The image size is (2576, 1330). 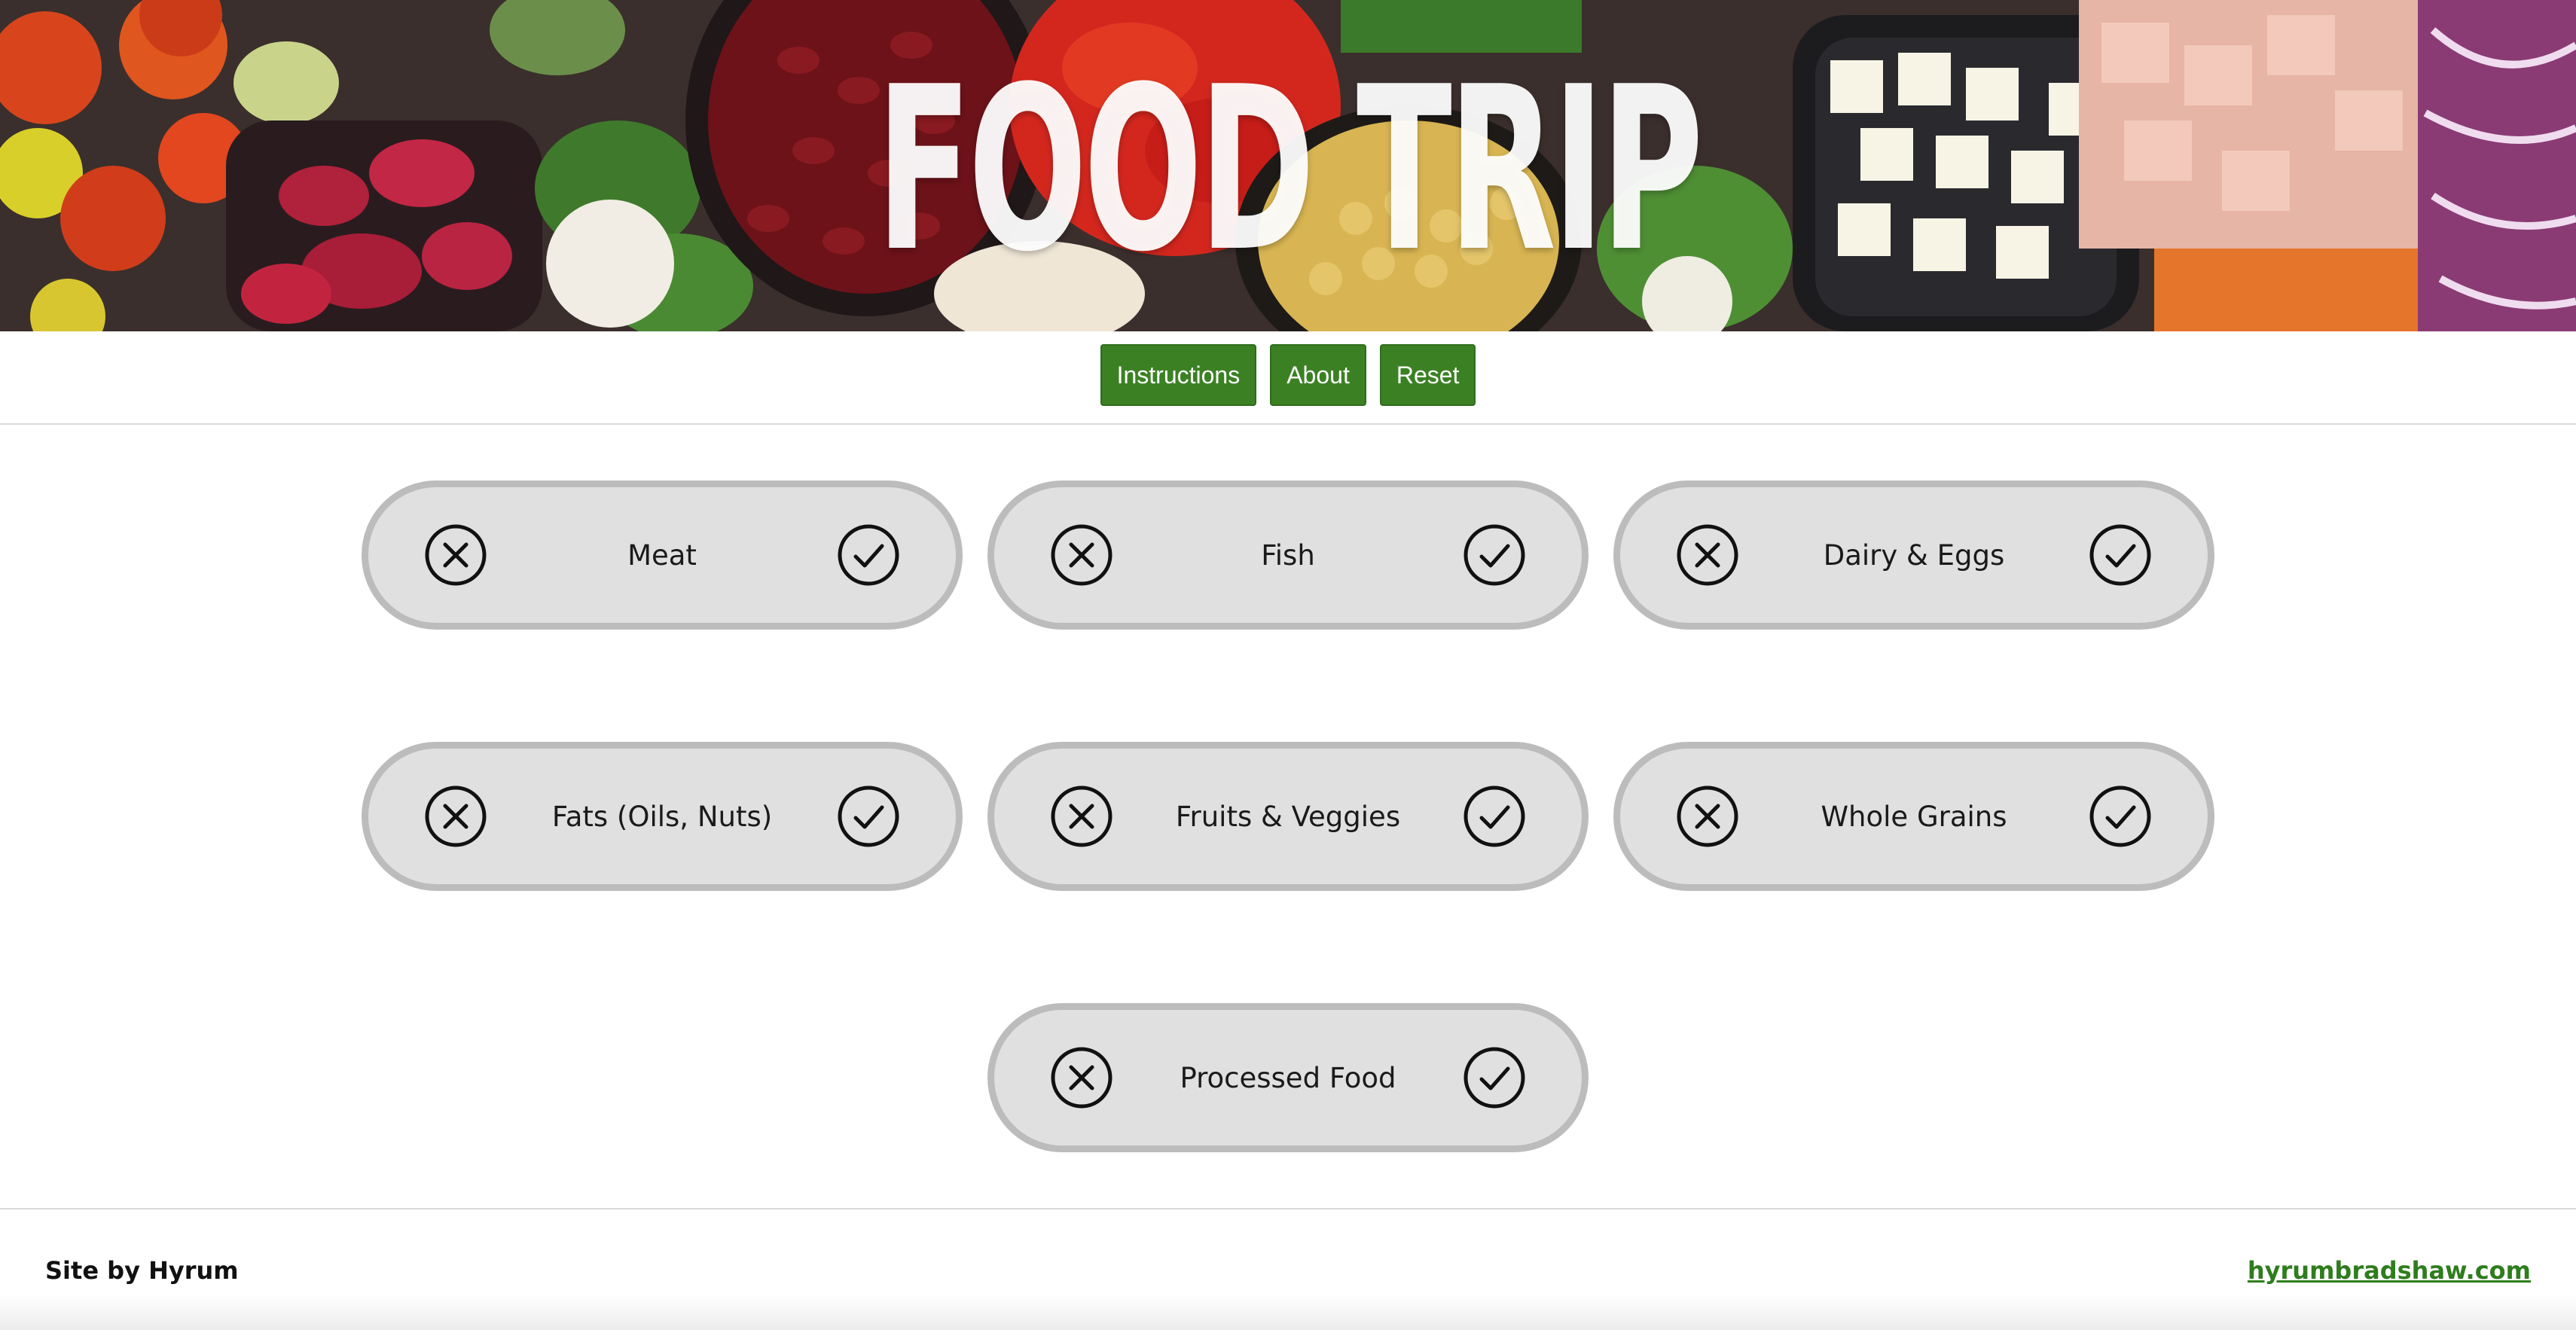 I want to click on category-pill-fruits-veggies: Fruits & Veggies, so click(x=1288, y=817).